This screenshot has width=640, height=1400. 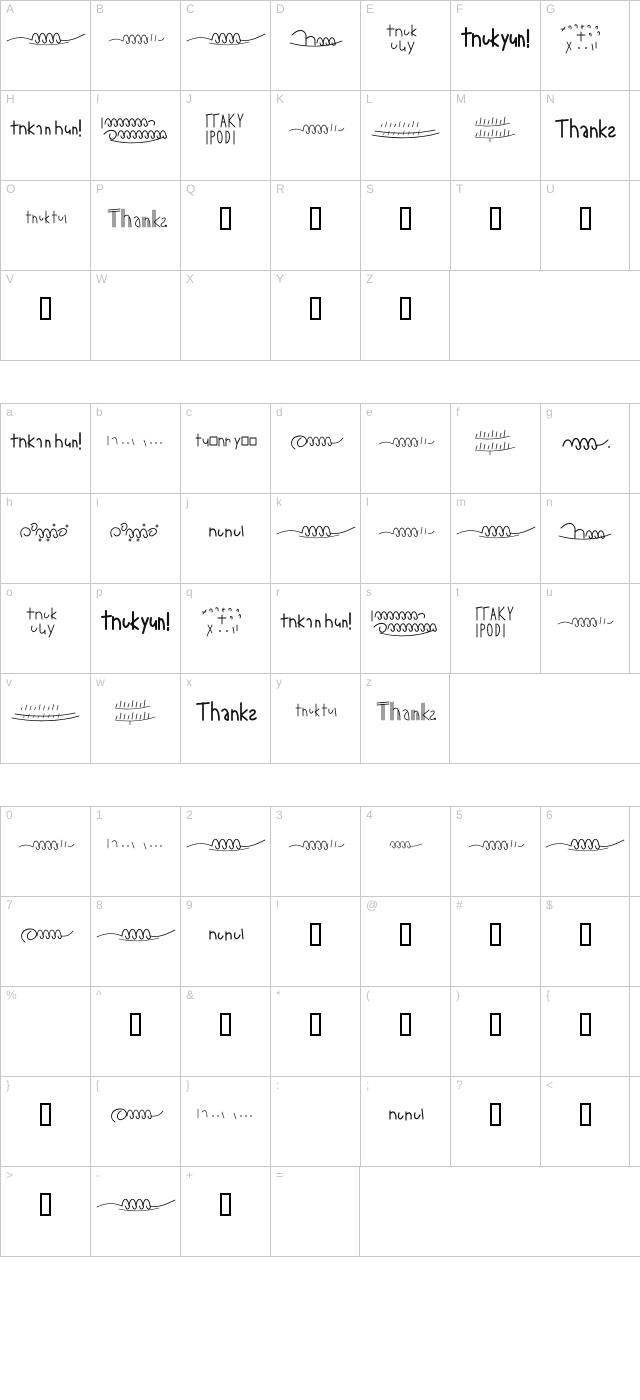 I want to click on glyph-cell: $, so click(x=585, y=941).